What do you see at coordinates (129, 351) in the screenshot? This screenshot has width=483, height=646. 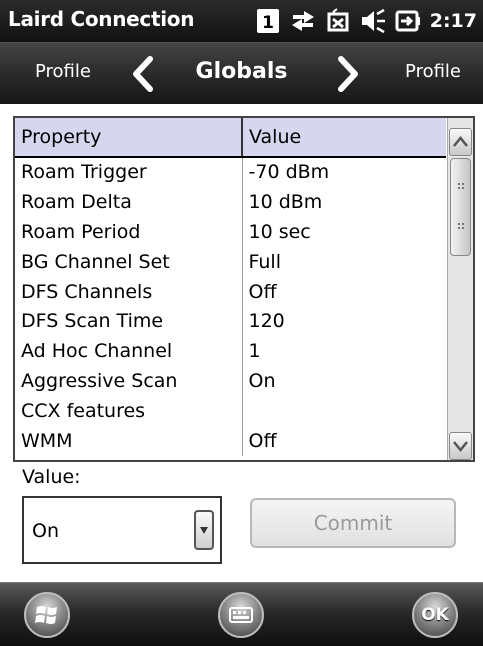 I see `property-cell: Ad Hoc Channel` at bounding box center [129, 351].